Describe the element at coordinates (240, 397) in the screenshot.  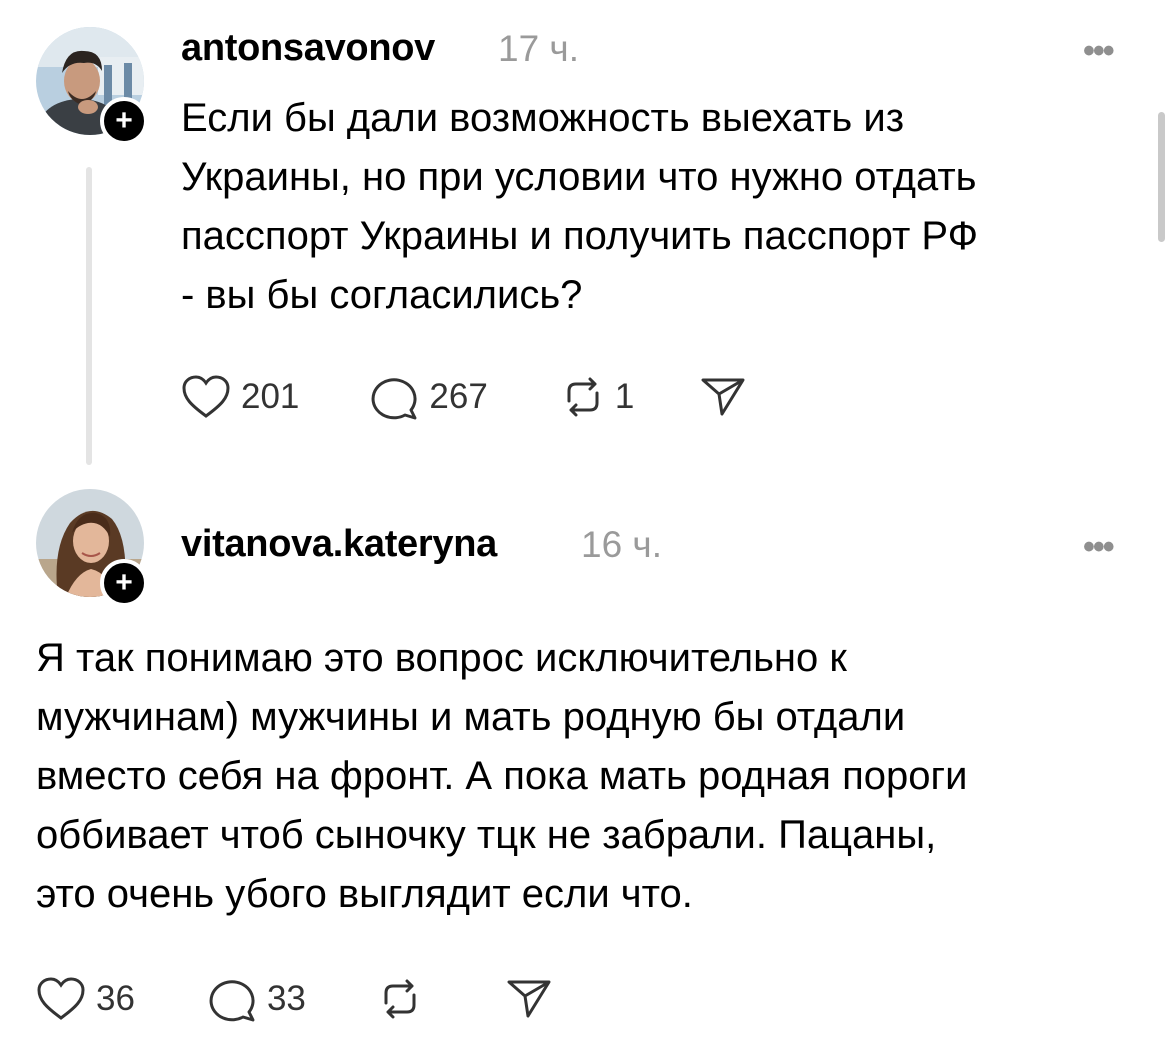
I see `like-button: 201` at that location.